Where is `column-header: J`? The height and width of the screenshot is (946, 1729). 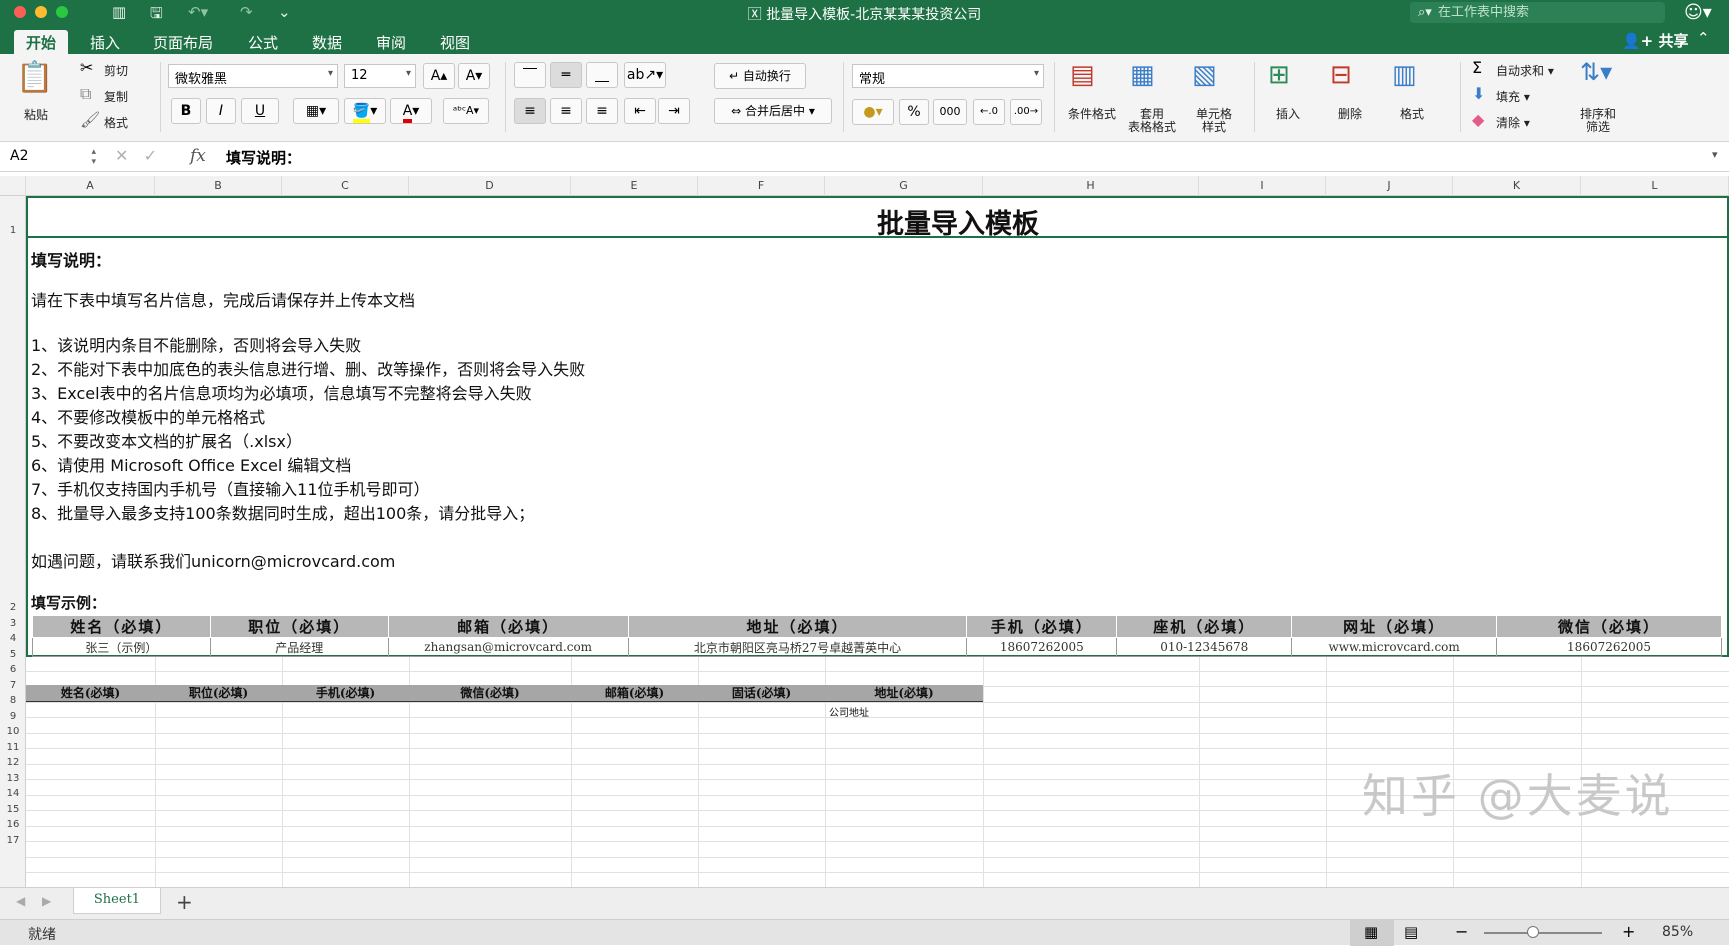
column-header: J is located at coordinates (1389, 186).